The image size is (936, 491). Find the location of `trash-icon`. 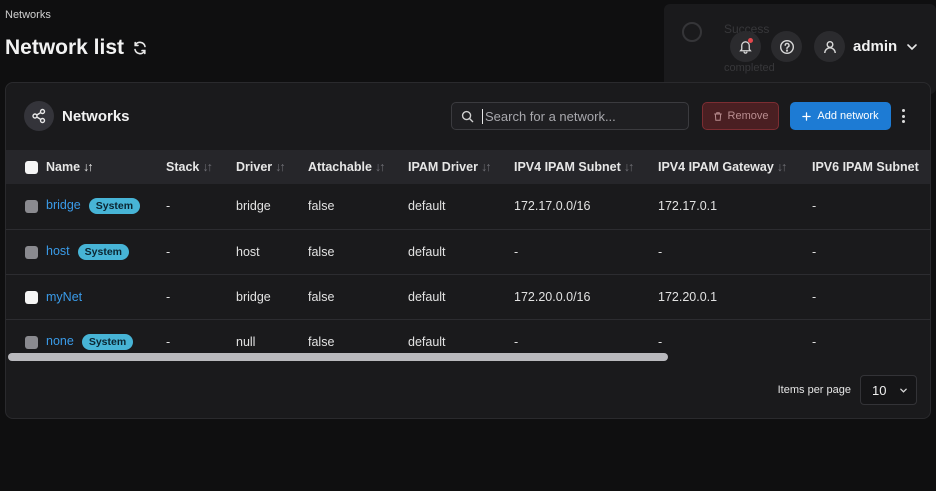

trash-icon is located at coordinates (717, 116).